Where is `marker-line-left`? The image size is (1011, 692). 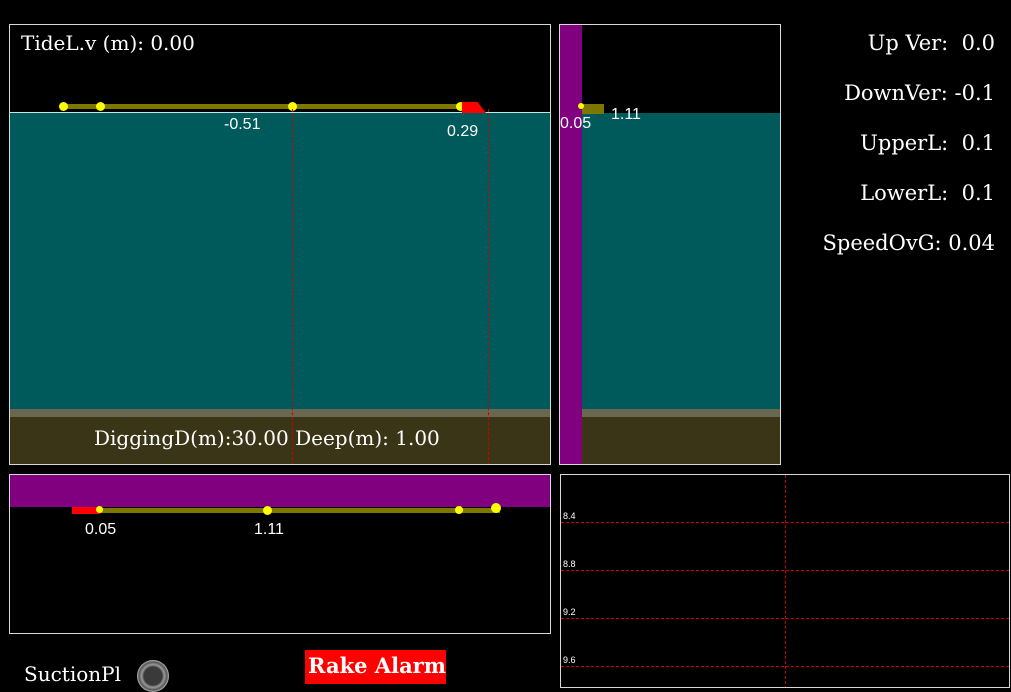
marker-line-left is located at coordinates (292, 286).